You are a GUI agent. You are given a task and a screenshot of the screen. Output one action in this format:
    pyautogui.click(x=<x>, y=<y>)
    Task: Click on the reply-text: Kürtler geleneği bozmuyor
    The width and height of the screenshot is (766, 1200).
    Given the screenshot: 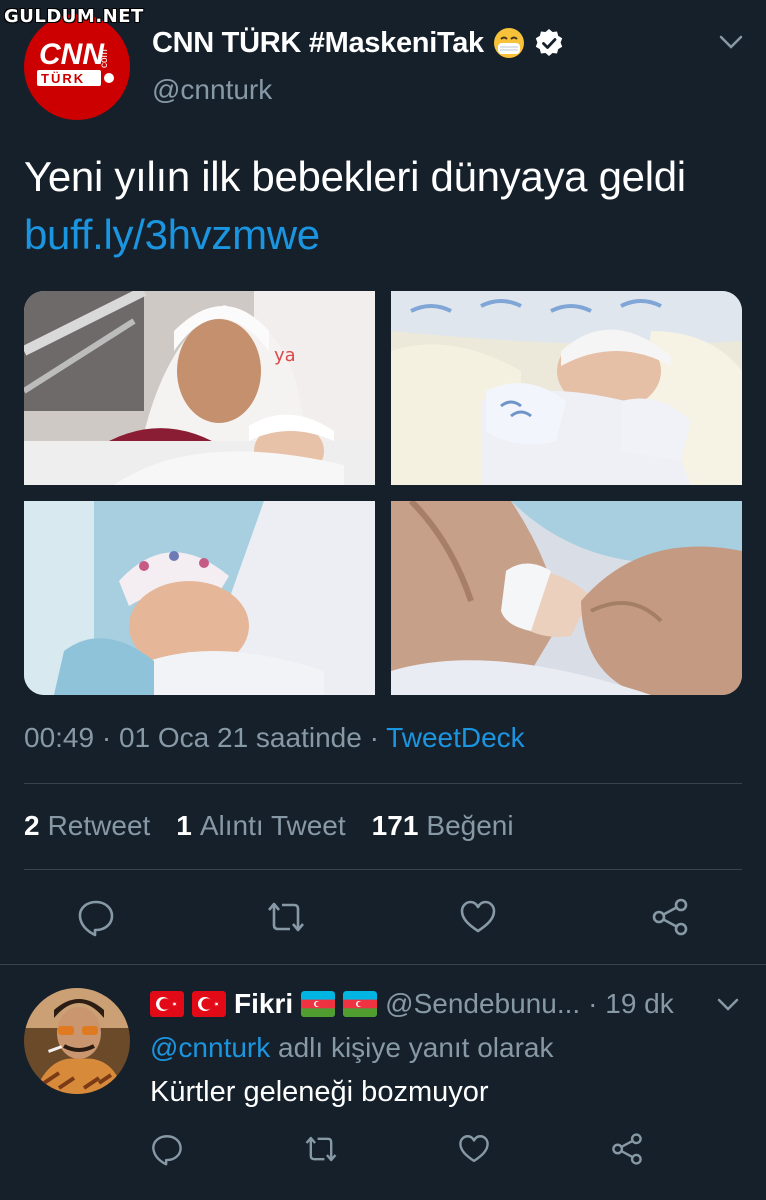 What is the action you would take?
    pyautogui.click(x=319, y=1092)
    